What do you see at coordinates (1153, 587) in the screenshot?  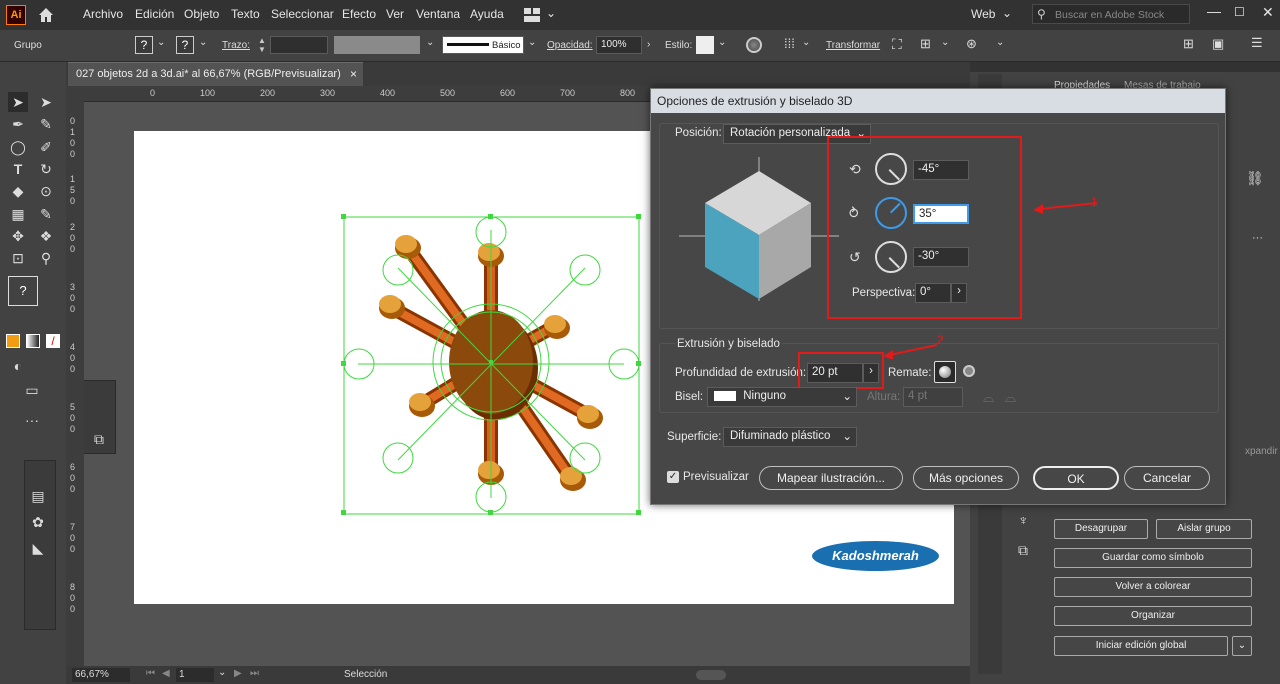 I see `recolor-button: Volver a colorear` at bounding box center [1153, 587].